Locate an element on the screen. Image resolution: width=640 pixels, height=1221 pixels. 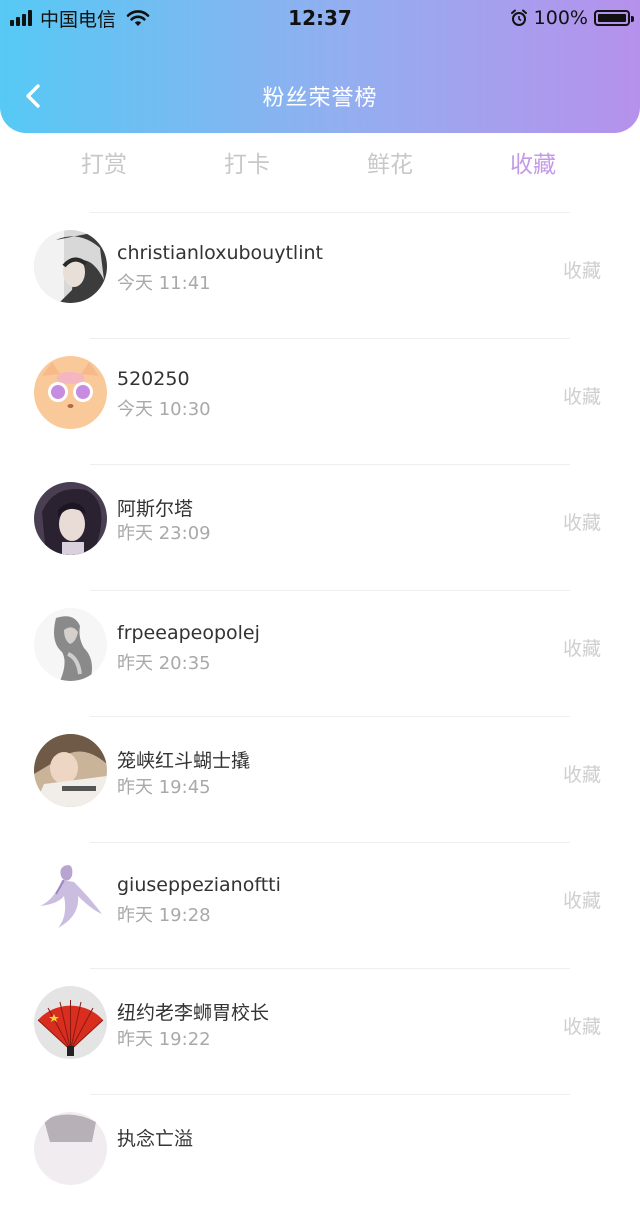
list-item-name: 纽约老李蛳胃校长 is located at coordinates (193, 1013).